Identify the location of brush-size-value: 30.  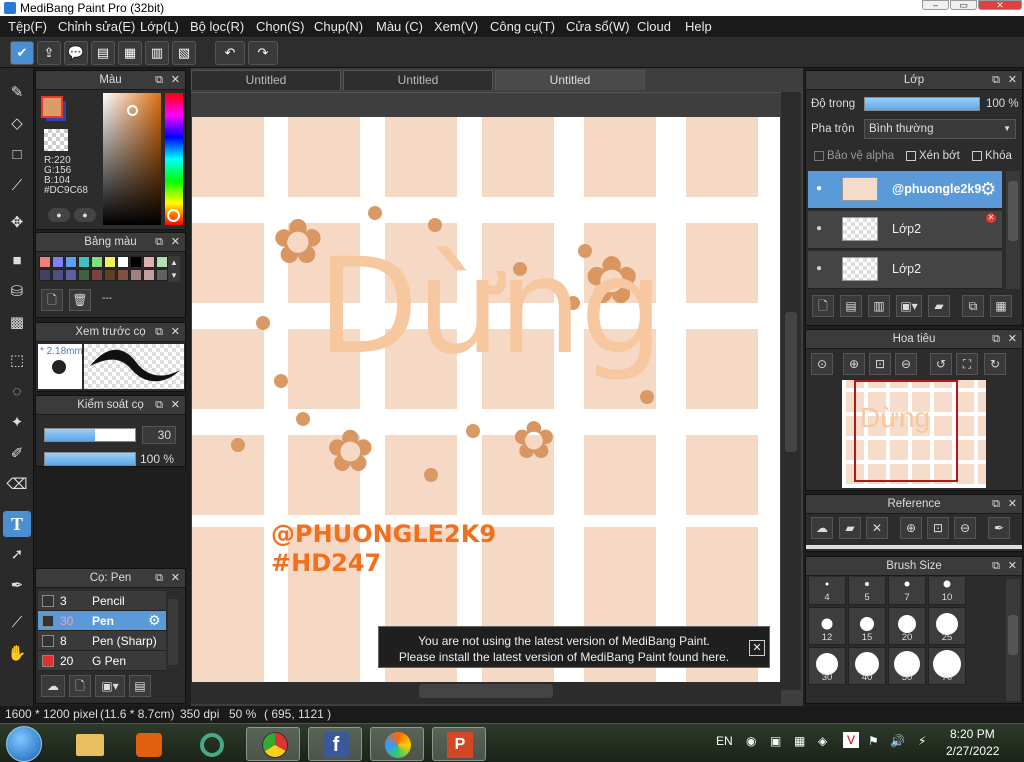
(159, 435).